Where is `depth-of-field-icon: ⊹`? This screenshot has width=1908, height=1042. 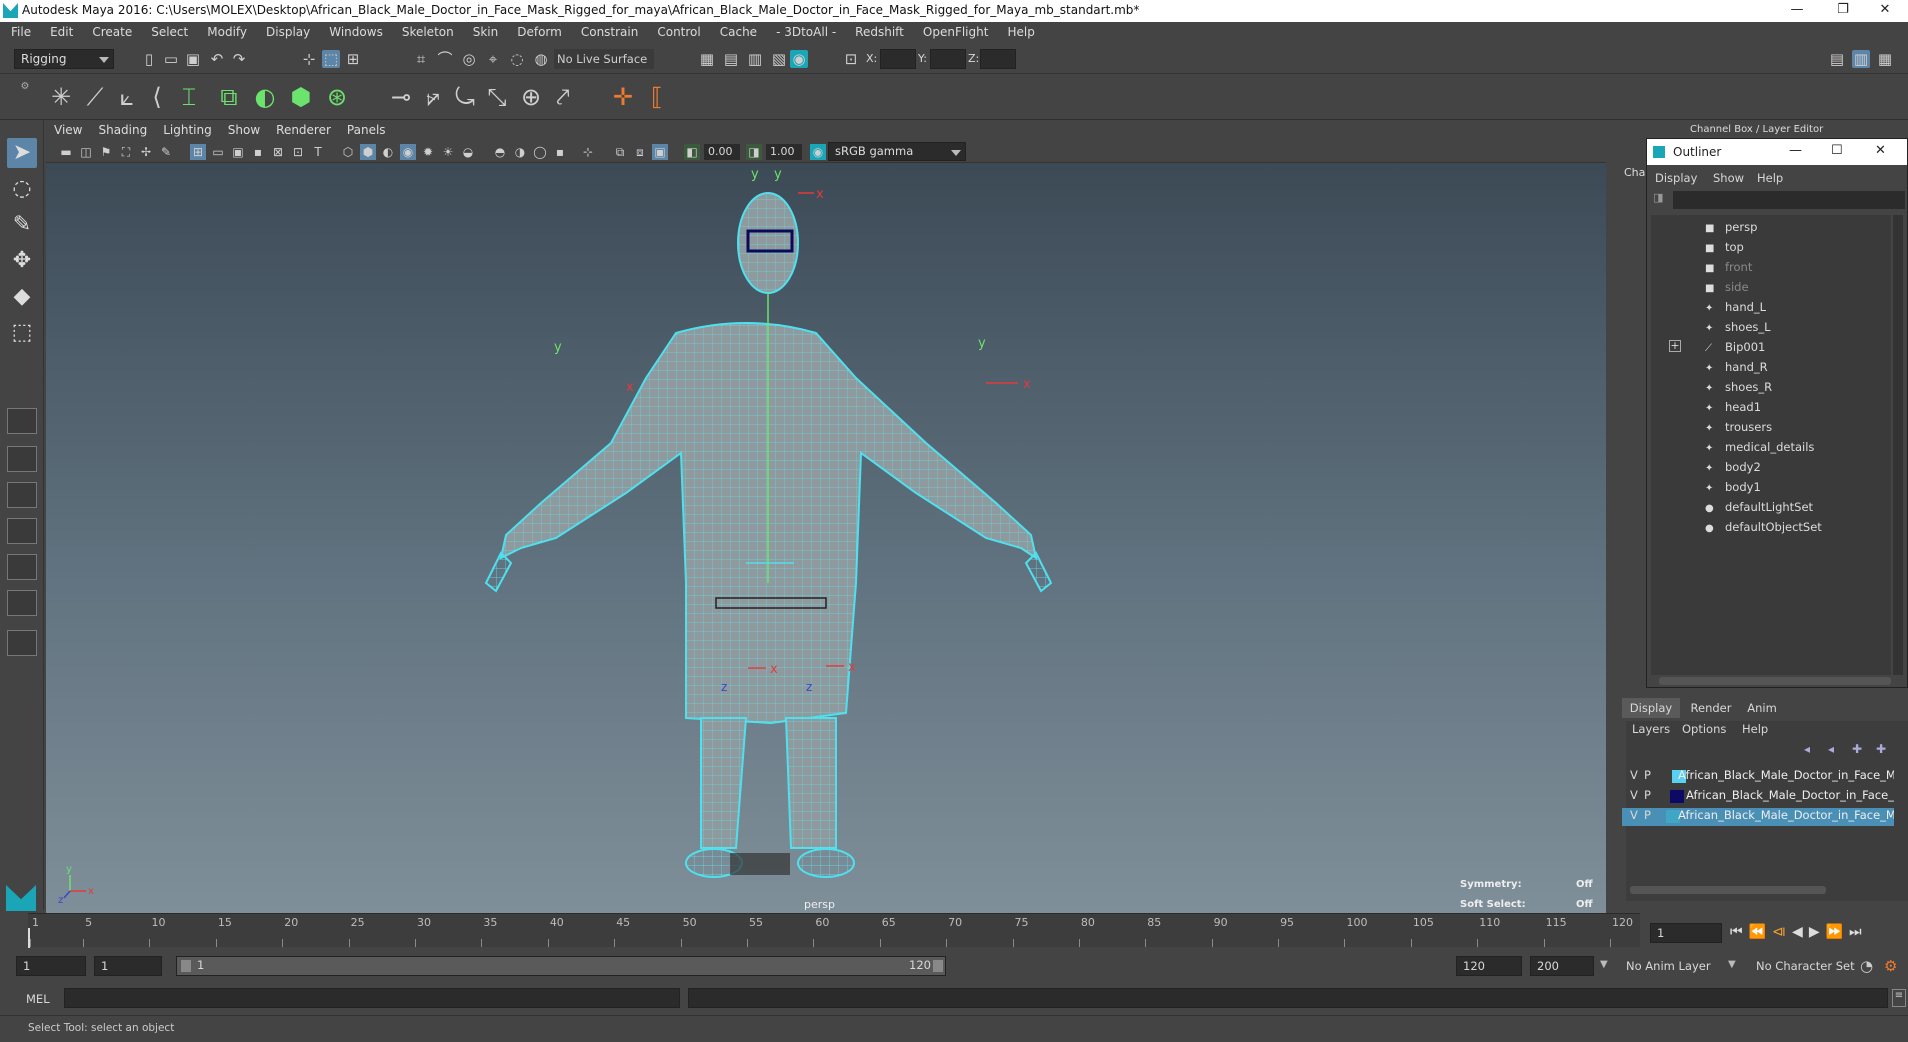
depth-of-field-icon: ⊹ is located at coordinates (588, 152).